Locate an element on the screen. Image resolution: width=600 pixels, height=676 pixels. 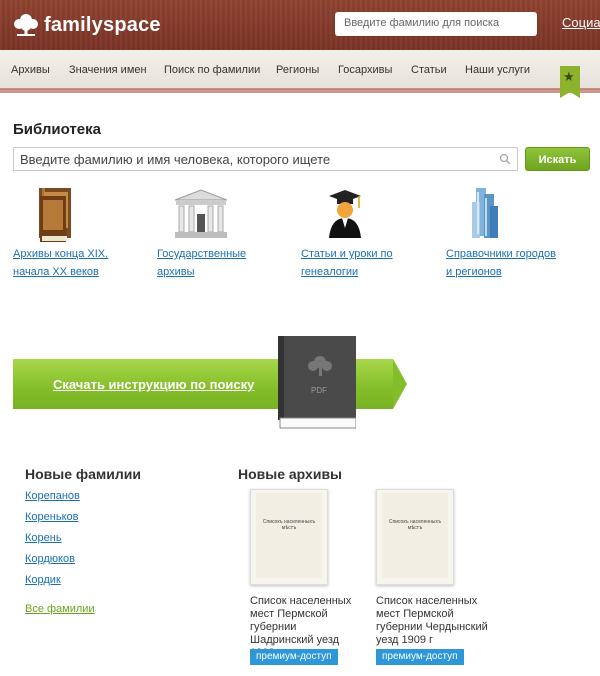
logo: familyspace is located at coordinates (86, 25).